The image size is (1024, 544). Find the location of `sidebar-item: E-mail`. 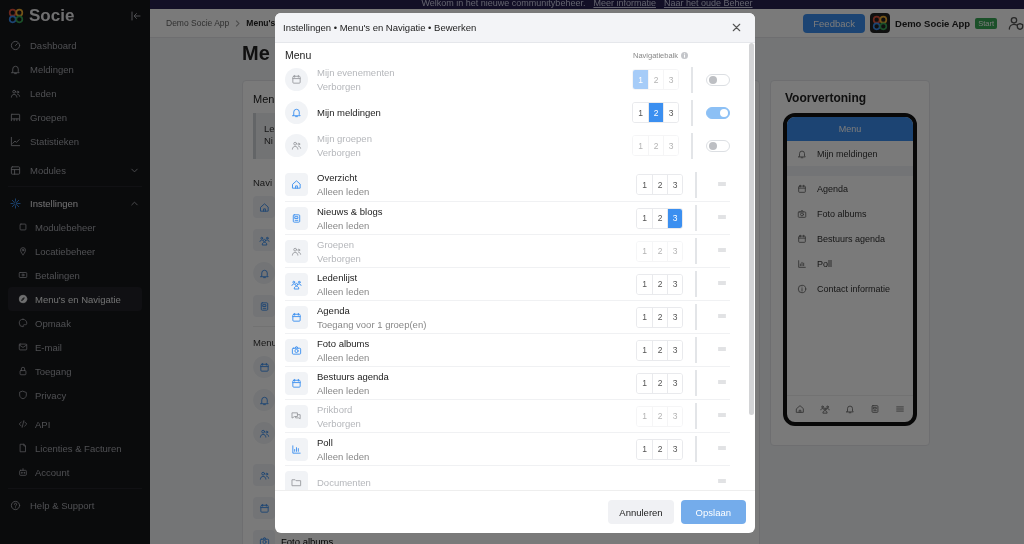

sidebar-item: E-mail is located at coordinates (75, 347).